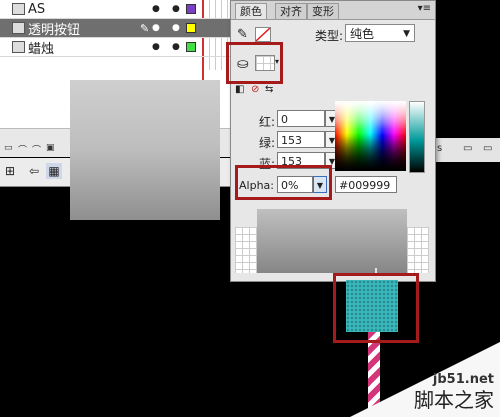  Describe the element at coordinates (362, 34) in the screenshot. I see `fill-type-value: 纯色` at that location.